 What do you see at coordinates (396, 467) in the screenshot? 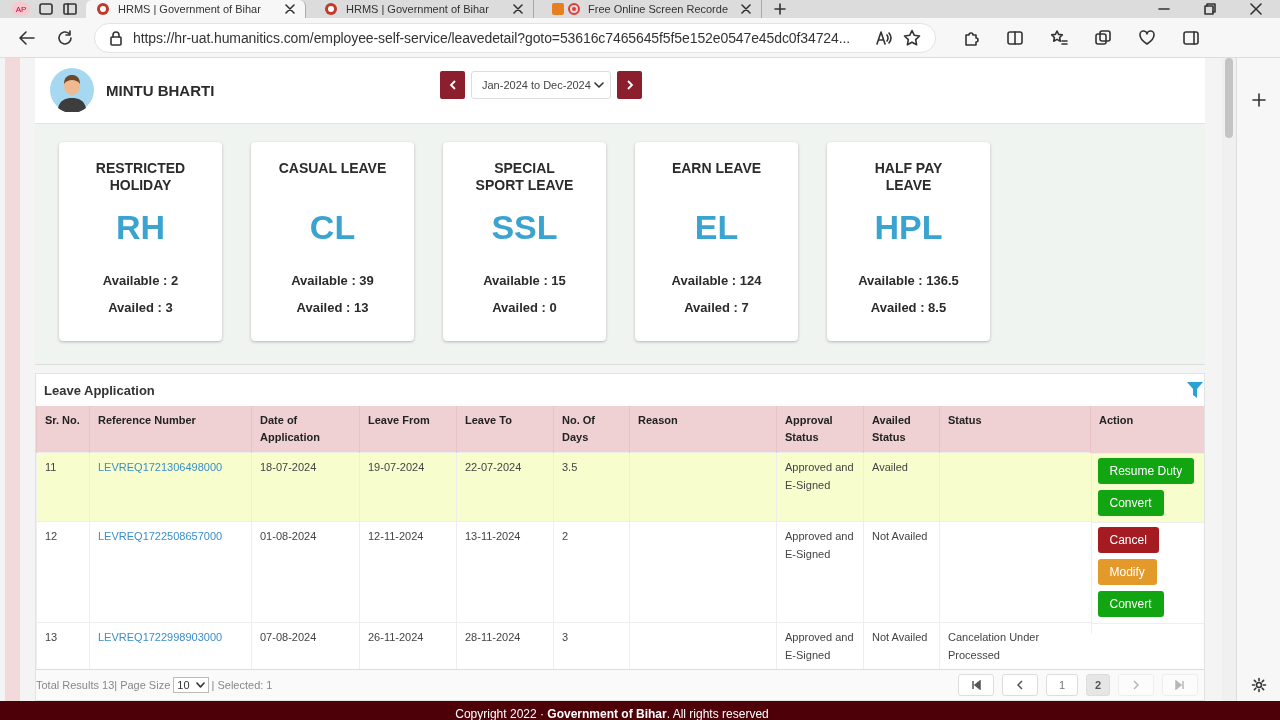
I see `table-cell: 19-07-2024` at bounding box center [396, 467].